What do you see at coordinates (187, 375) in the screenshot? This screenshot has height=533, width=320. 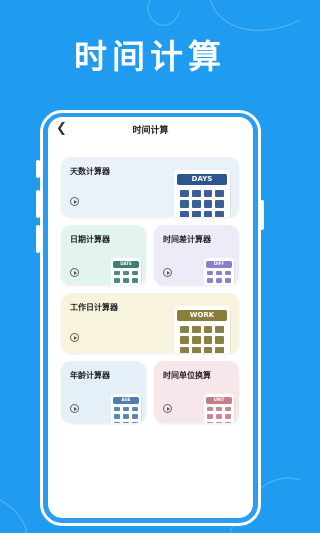 I see `card-label: 时间单位换算` at bounding box center [187, 375].